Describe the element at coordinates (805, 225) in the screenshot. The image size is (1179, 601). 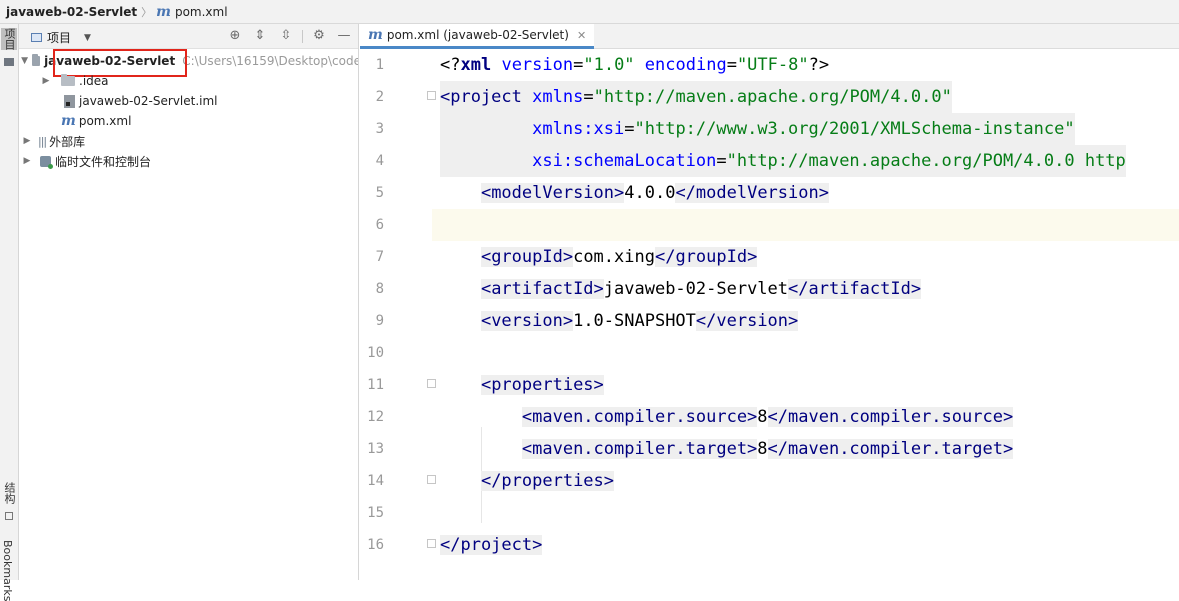
I see `code-line-current` at that location.